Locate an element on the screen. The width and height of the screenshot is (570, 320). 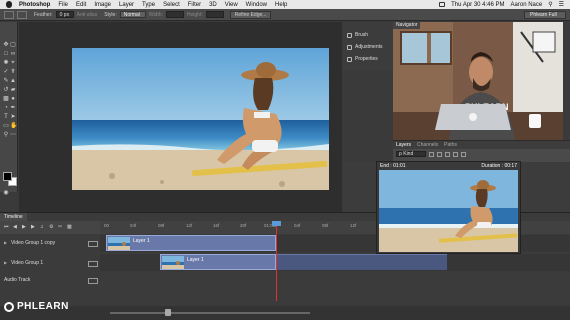
move-tool-icon: ✥ is located at coordinates (6, 45).